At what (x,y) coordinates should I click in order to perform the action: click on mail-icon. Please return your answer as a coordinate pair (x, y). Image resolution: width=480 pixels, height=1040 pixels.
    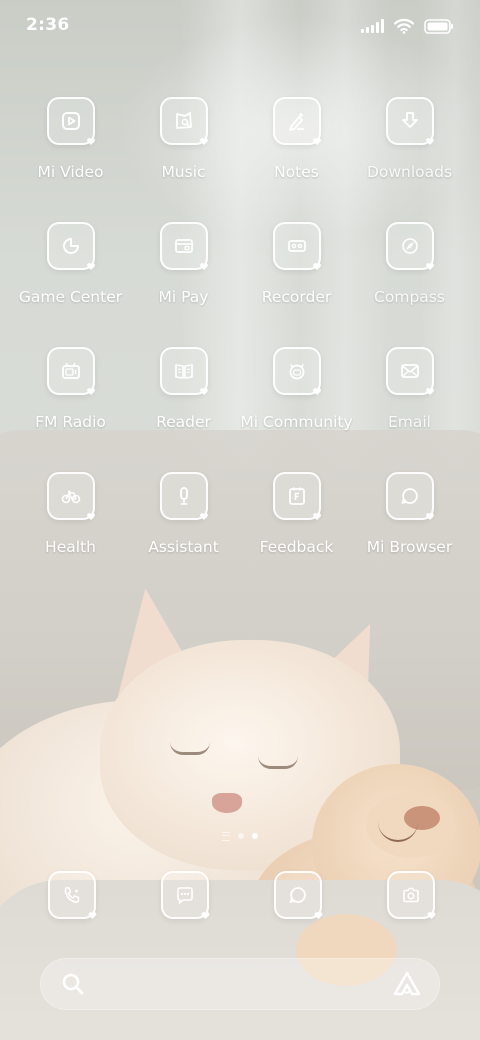
    Looking at the image, I should click on (409, 371).